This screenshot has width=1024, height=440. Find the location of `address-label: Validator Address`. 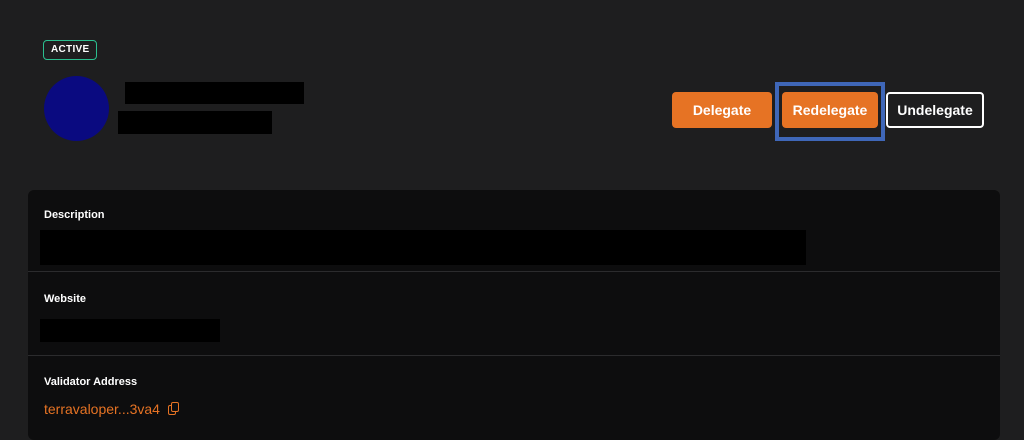

address-label: Validator Address is located at coordinates (91, 382).